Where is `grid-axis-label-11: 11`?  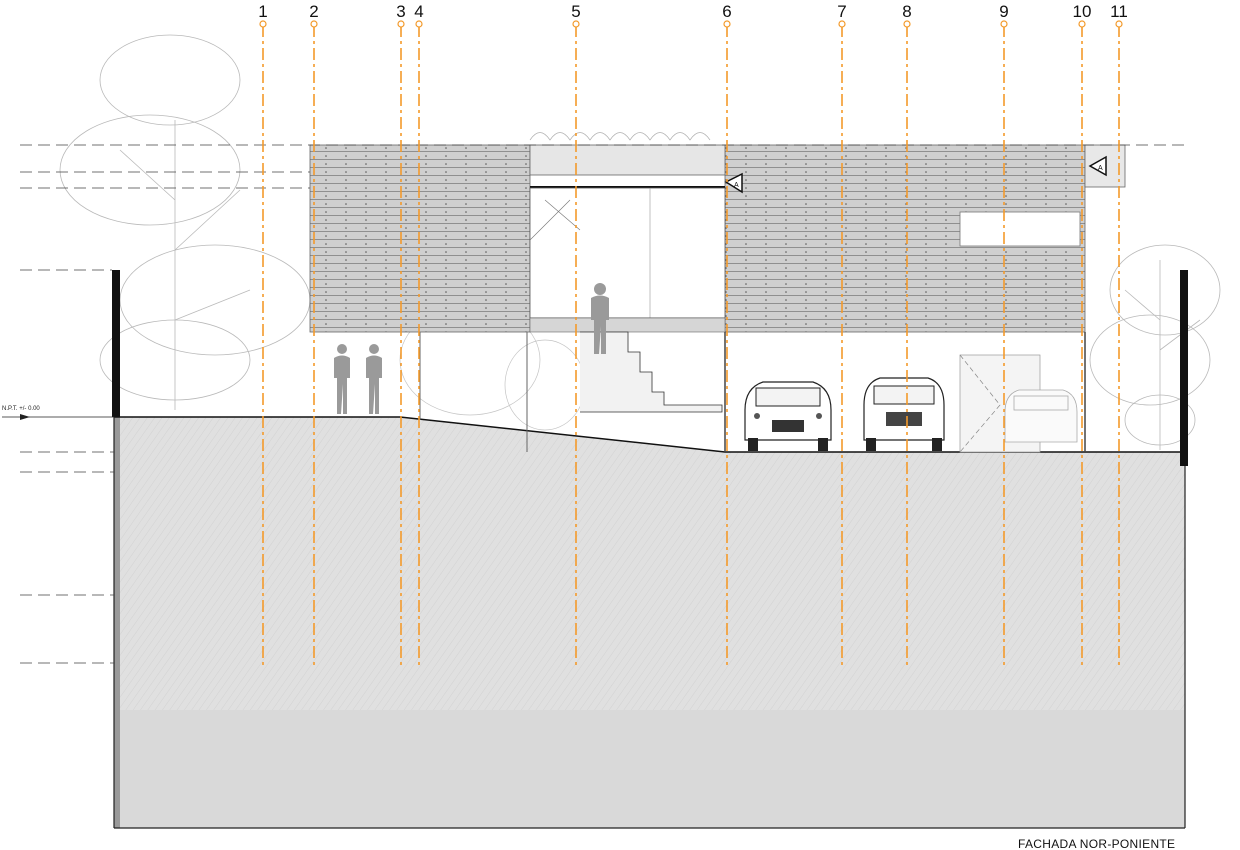 grid-axis-label-11: 11 is located at coordinates (1119, 11).